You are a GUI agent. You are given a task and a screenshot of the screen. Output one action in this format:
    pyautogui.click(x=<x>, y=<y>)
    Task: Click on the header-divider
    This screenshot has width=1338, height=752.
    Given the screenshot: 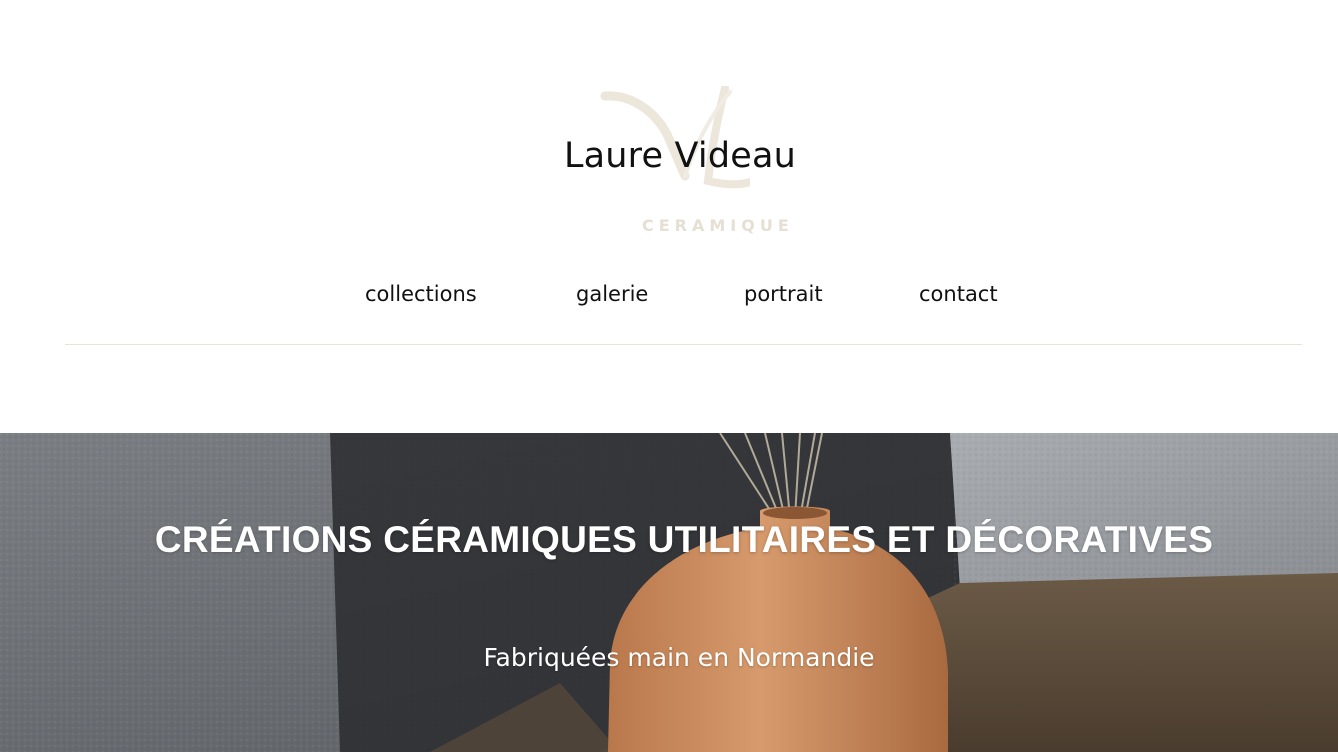 What is the action you would take?
    pyautogui.click(x=683, y=344)
    